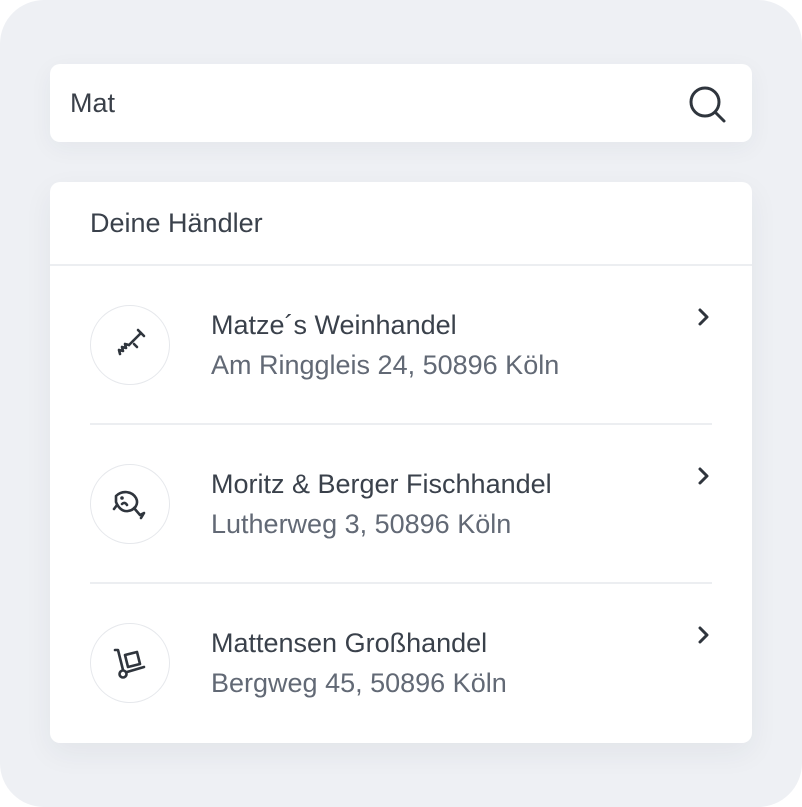 Image resolution: width=802 pixels, height=807 pixels. Describe the element at coordinates (381, 484) in the screenshot. I see `merchant-name: Moritz & Berger Fischhandel` at that location.